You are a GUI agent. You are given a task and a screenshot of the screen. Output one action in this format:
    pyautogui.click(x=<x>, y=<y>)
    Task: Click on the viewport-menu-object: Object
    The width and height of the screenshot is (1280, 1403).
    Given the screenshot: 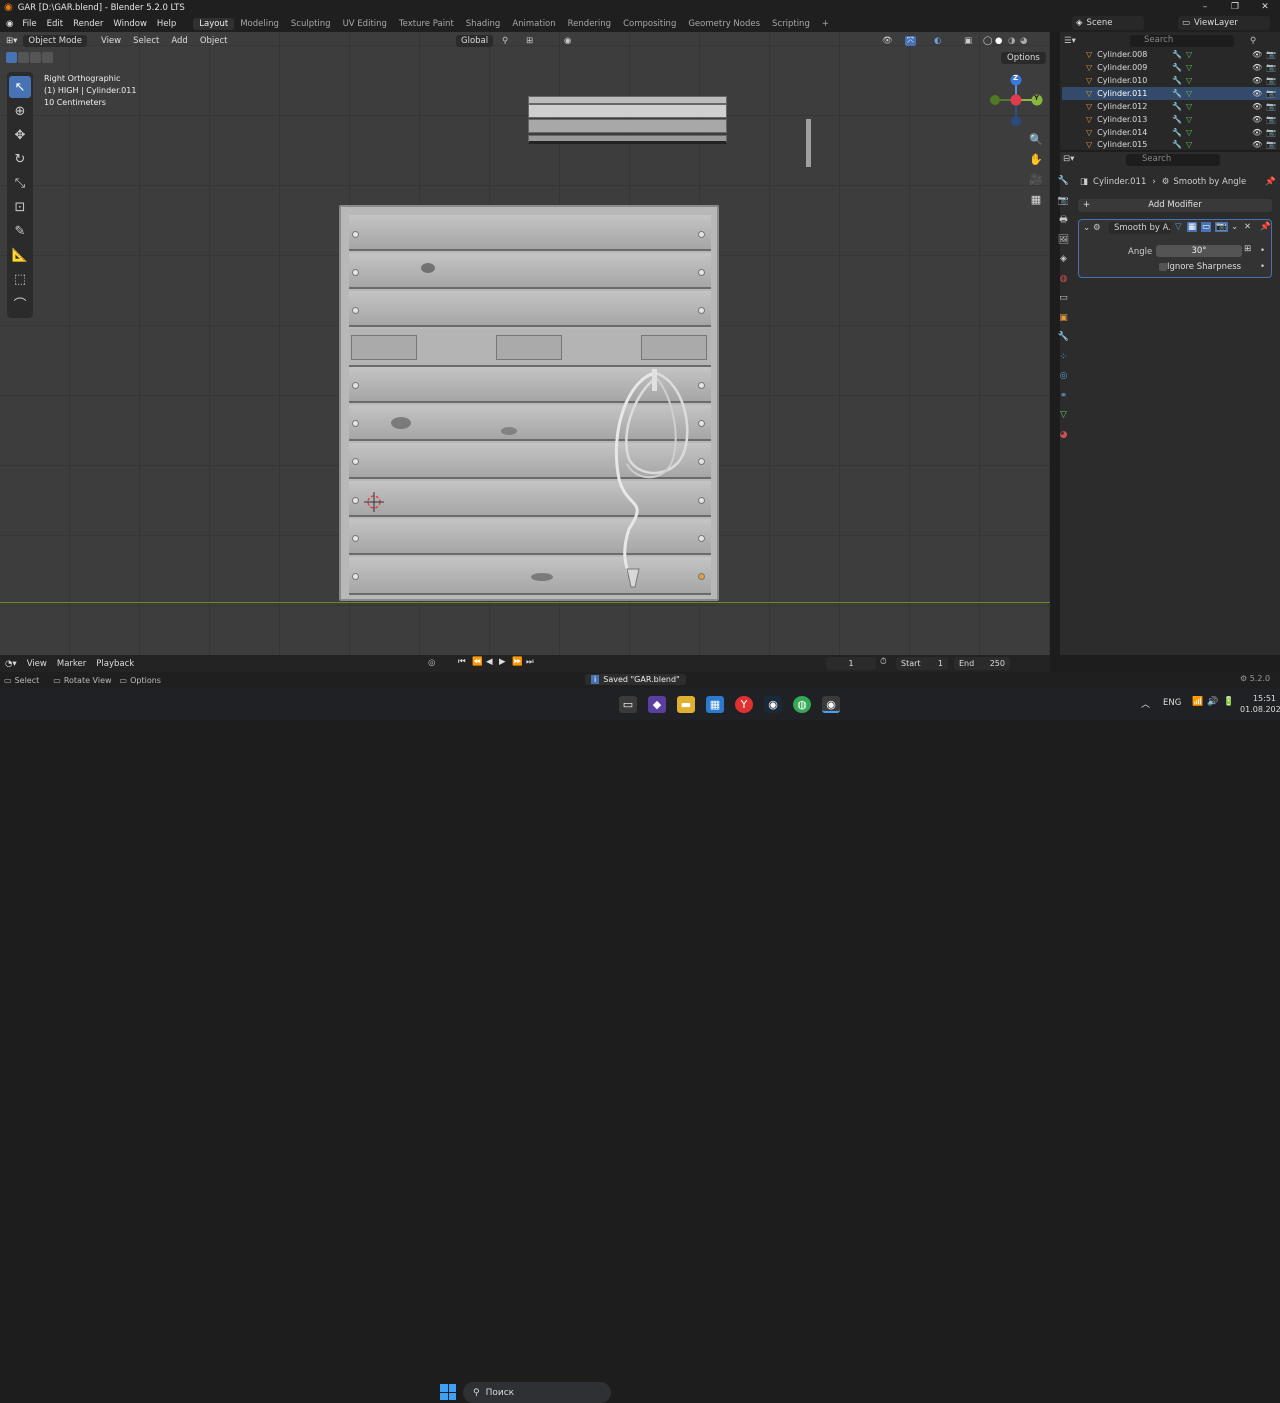 What is the action you would take?
    pyautogui.click(x=214, y=41)
    